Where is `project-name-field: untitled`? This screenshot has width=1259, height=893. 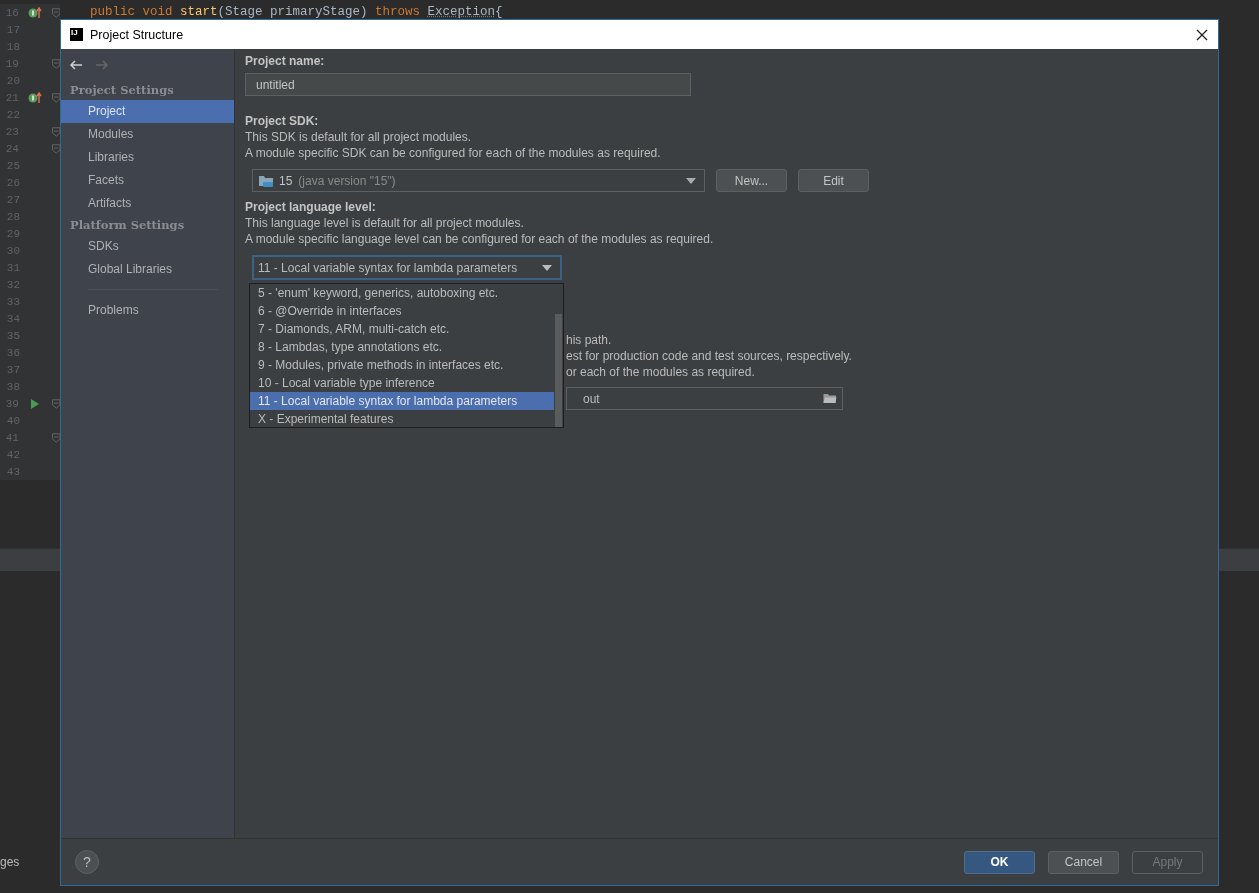 project-name-field: untitled is located at coordinates (468, 84).